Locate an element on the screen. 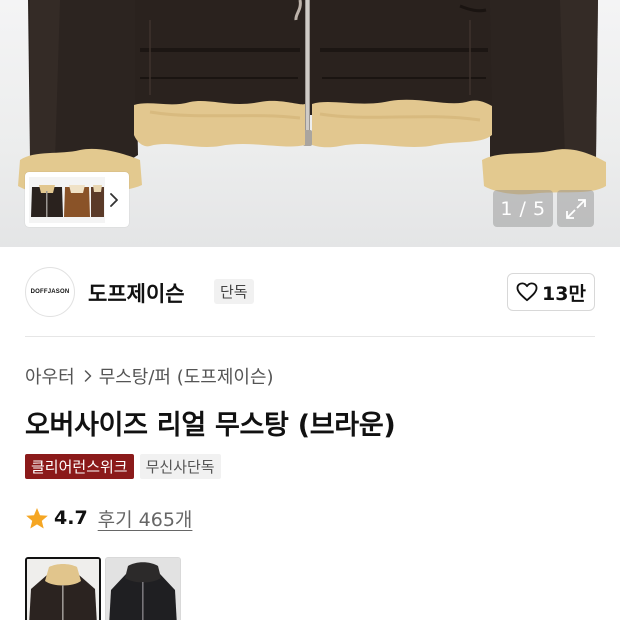 The width and height of the screenshot is (620, 620). brand-logo-text: DOFFJASON is located at coordinates (50, 292).